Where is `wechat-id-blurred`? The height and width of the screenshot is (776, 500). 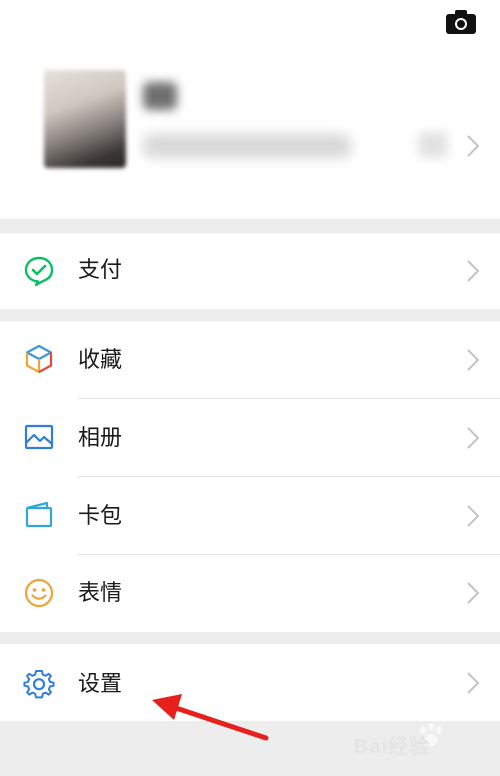
wechat-id-blurred is located at coordinates (247, 146).